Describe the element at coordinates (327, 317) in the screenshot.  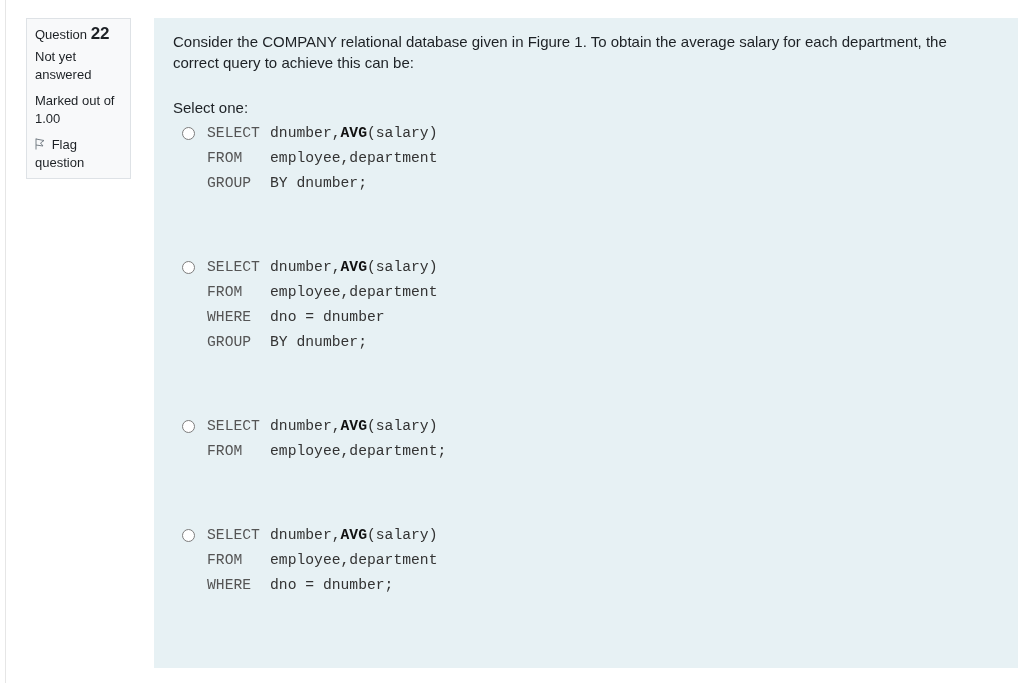
I see `code-text: dno = dnumber` at that location.